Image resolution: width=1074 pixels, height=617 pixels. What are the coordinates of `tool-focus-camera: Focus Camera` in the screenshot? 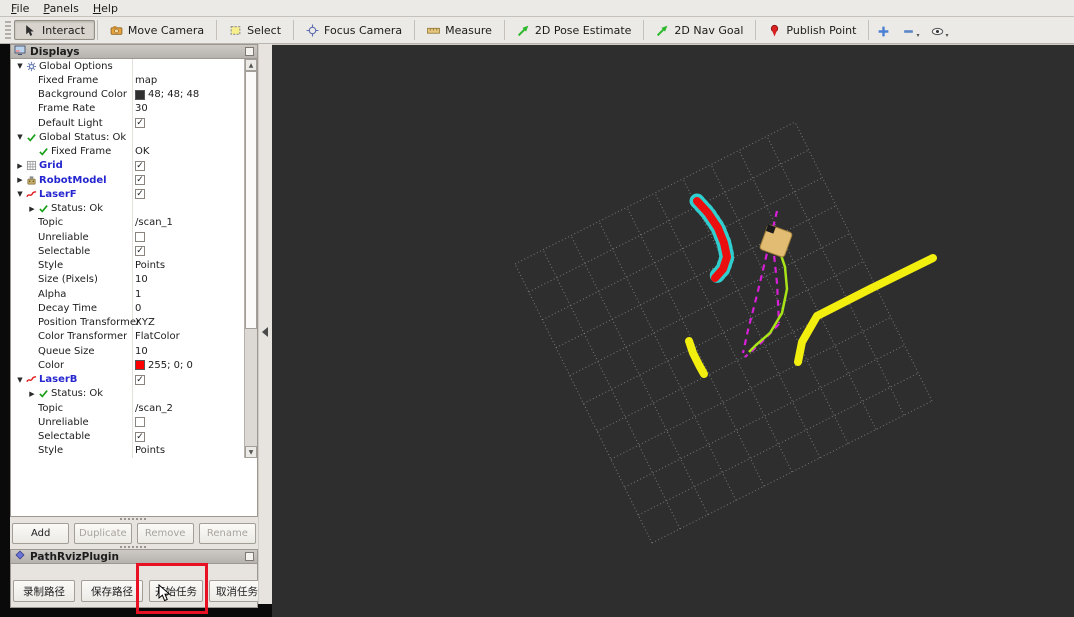 It's located at (354, 30).